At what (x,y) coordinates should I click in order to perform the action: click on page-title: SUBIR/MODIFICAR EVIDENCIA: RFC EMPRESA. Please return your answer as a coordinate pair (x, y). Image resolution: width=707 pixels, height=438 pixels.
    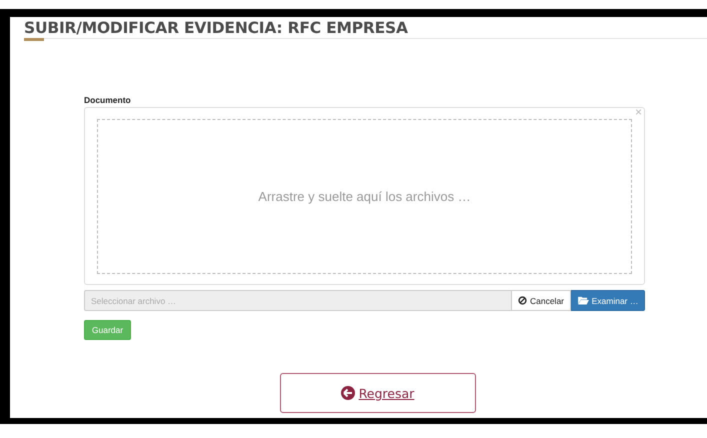
    Looking at the image, I should click on (216, 27).